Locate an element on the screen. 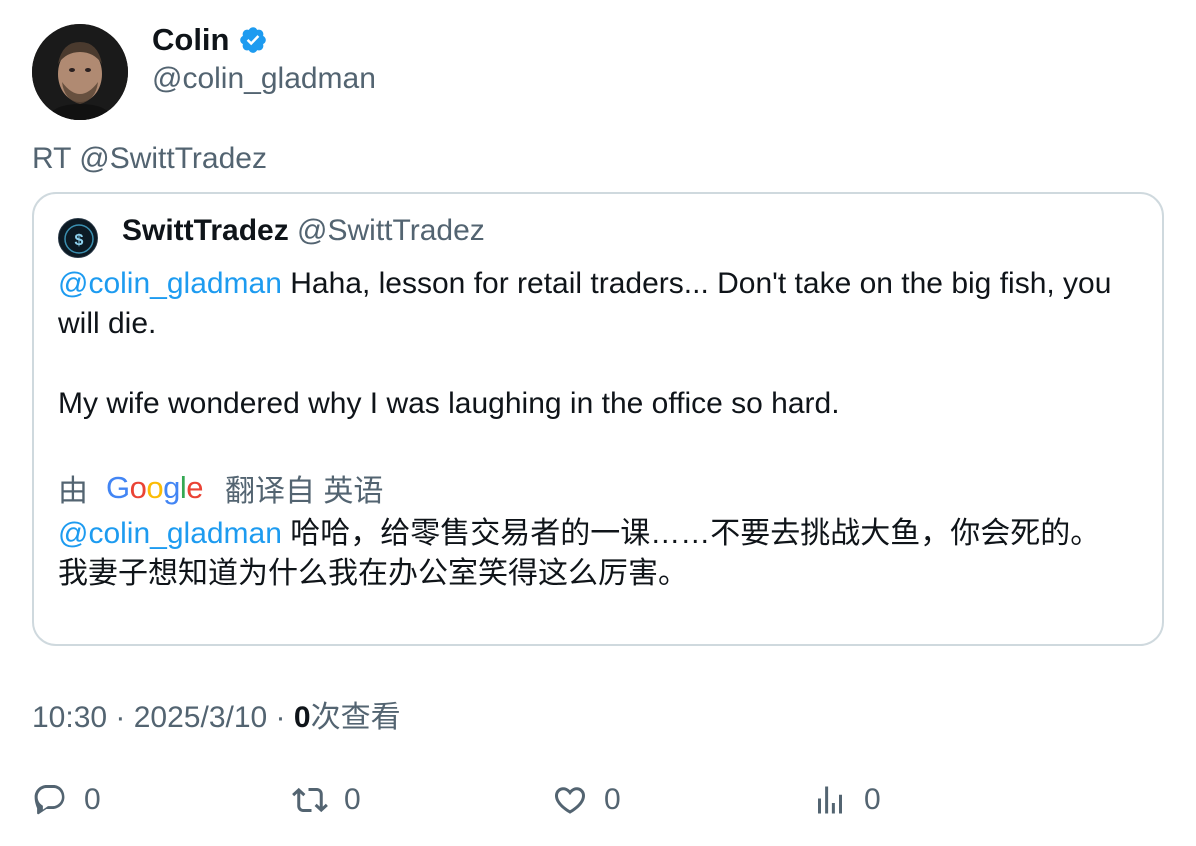 This screenshot has width=1196, height=846. retweet-button: 0 is located at coordinates (326, 800).